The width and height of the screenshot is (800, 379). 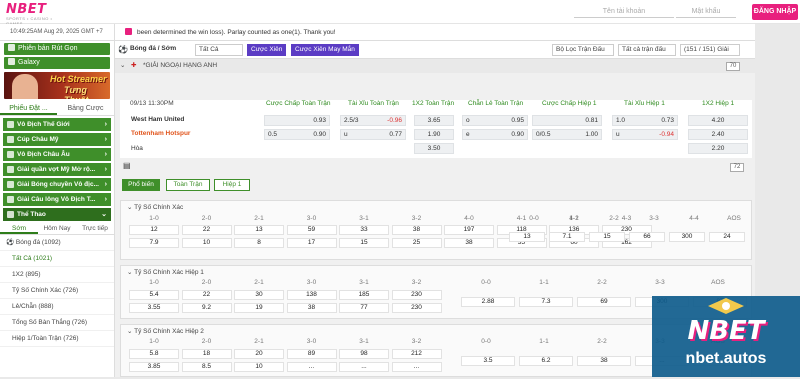 What do you see at coordinates (311, 243) in the screenshot?
I see `score-odds-cell: 17` at bounding box center [311, 243].